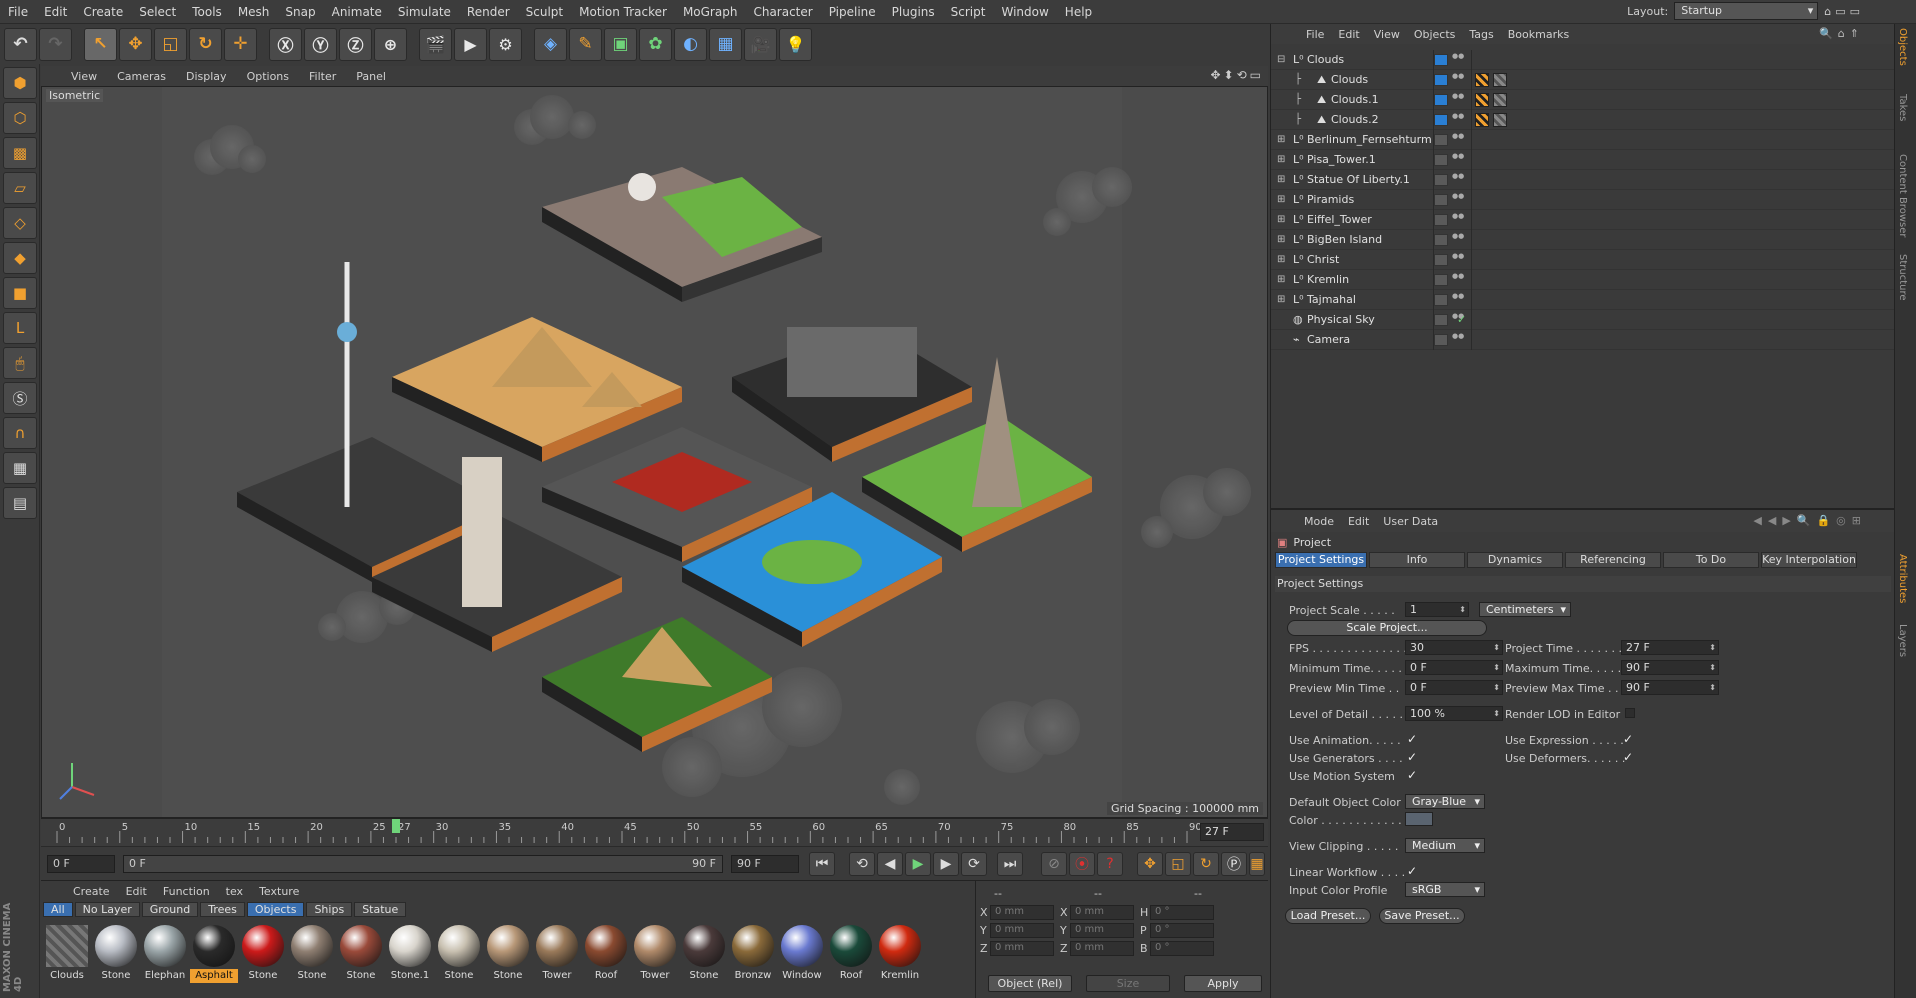 This screenshot has height=998, width=1916. I want to click on render-picture-viewer-icon: ▶, so click(470, 44).